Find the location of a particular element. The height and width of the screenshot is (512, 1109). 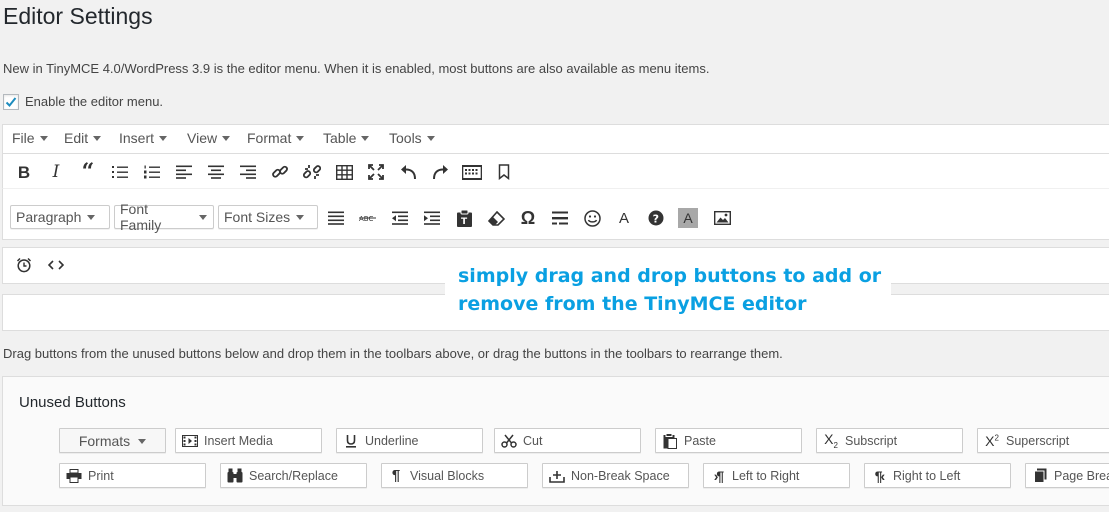

paste-text-icon: T is located at coordinates (464, 218).